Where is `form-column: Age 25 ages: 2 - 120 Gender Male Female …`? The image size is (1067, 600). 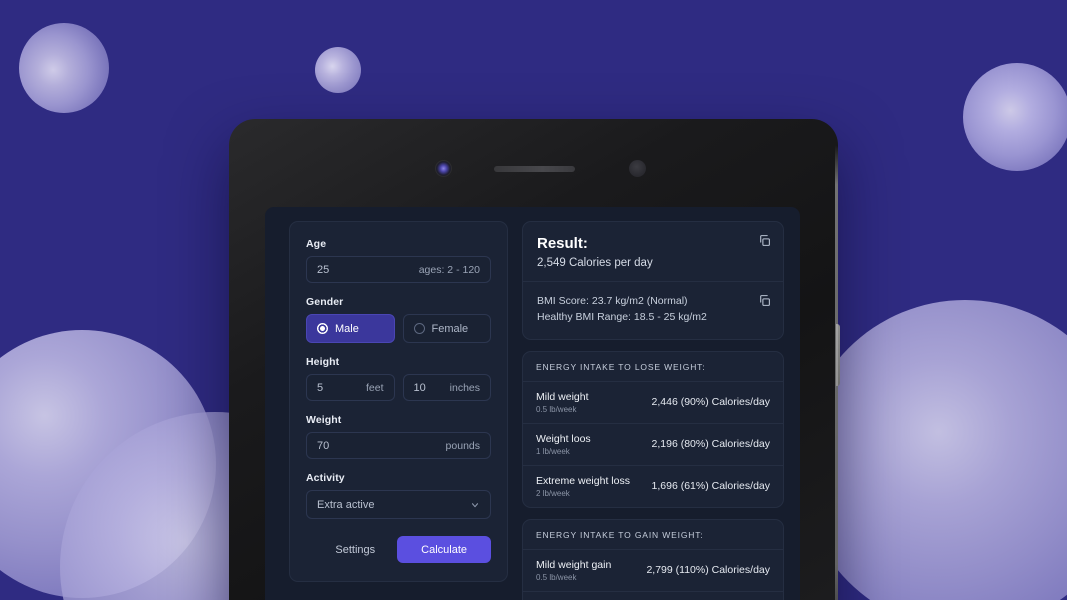
form-column: Age 25 ages: 2 - 120 Gender Male Female … is located at coordinates (386, 403).